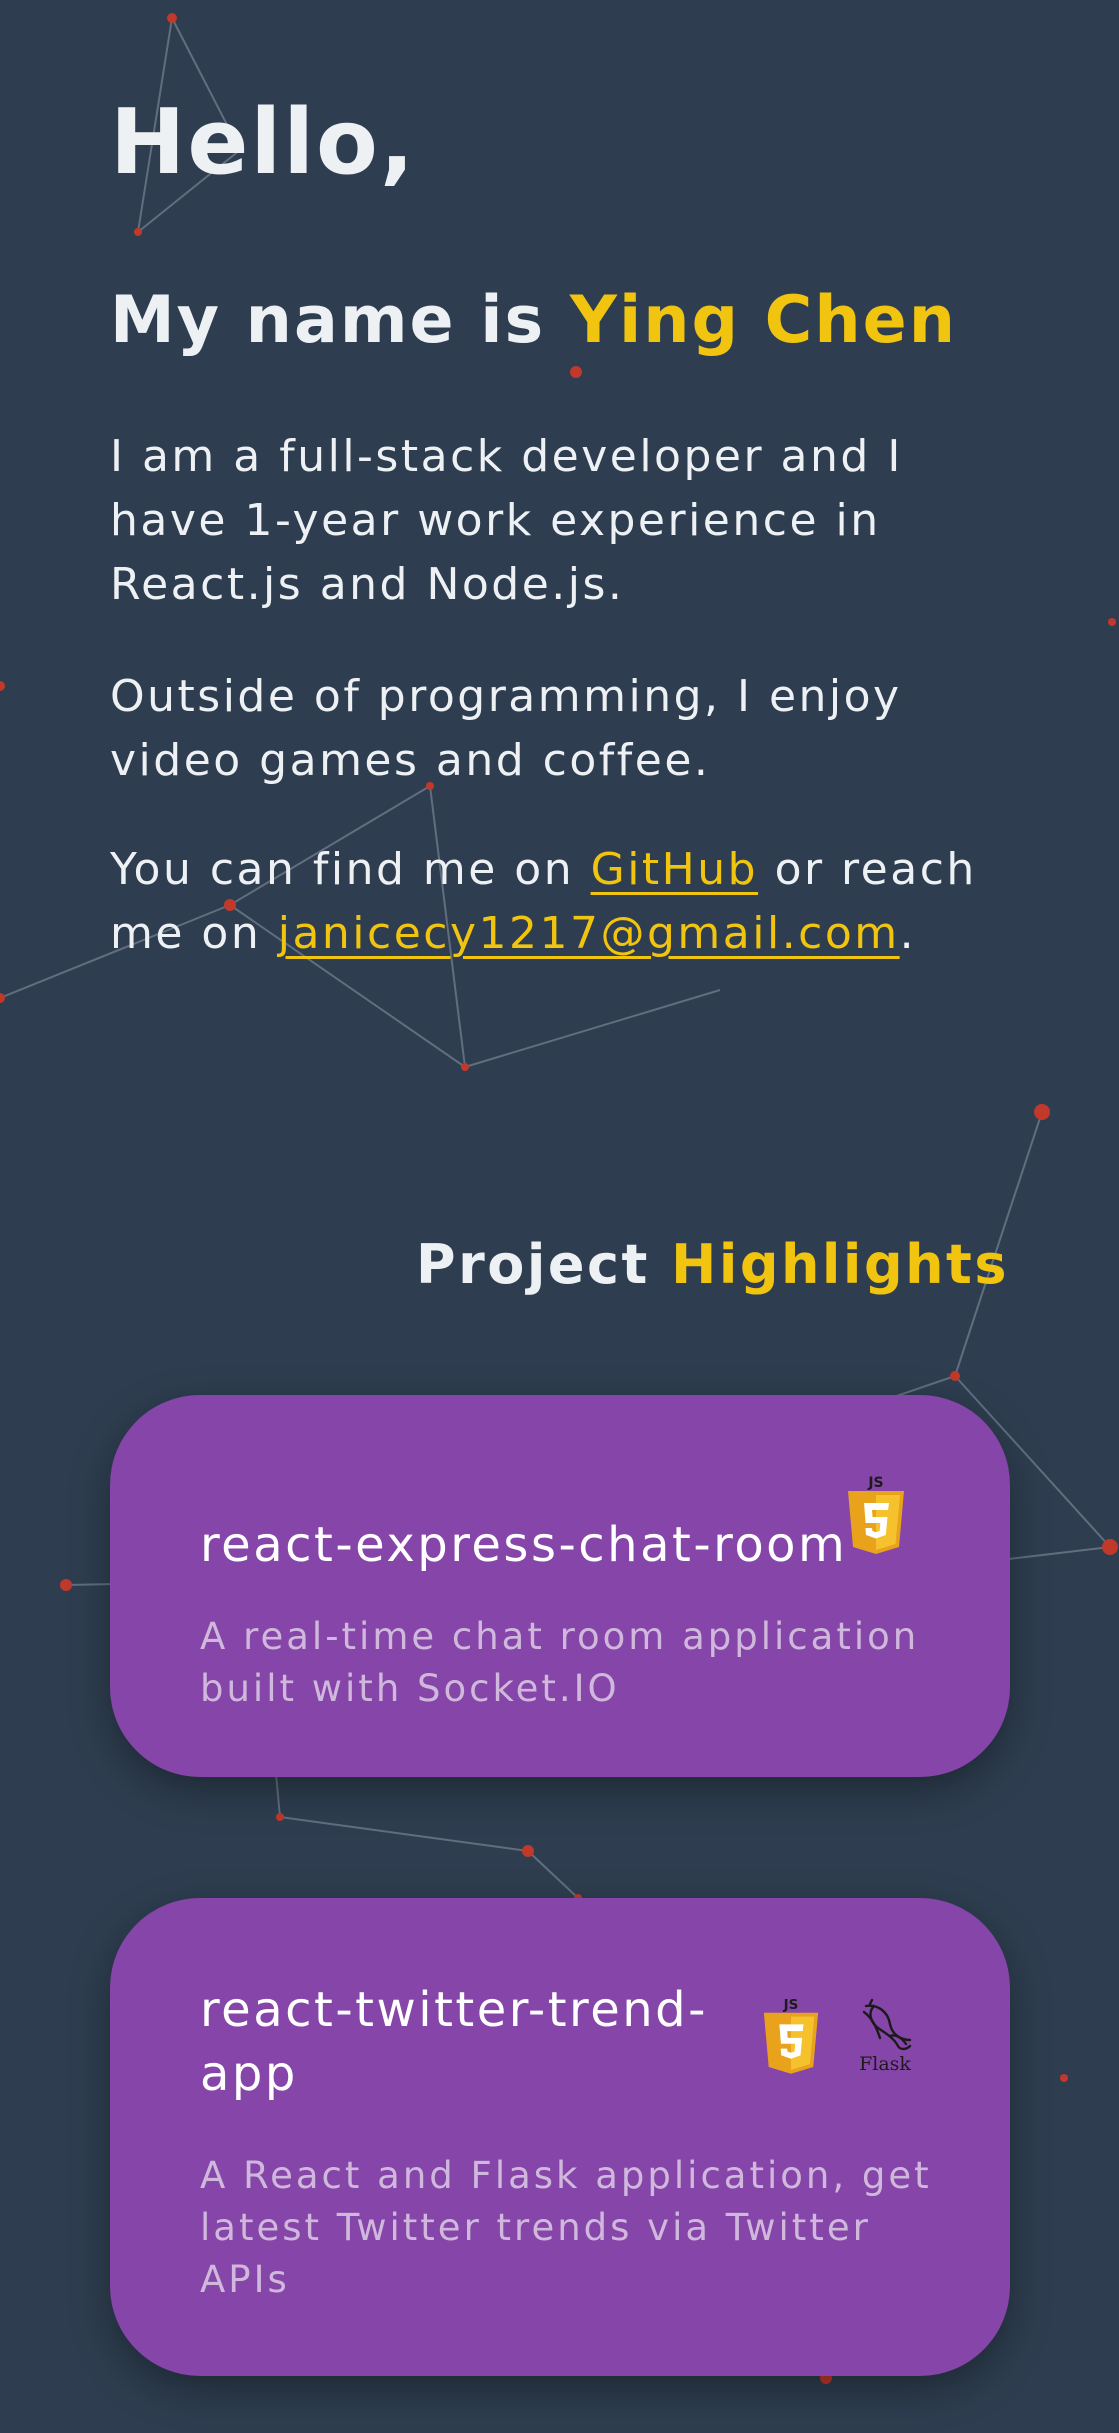 The width and height of the screenshot is (1119, 2433). I want to click on flask-icon-label: Flask, so click(885, 2064).